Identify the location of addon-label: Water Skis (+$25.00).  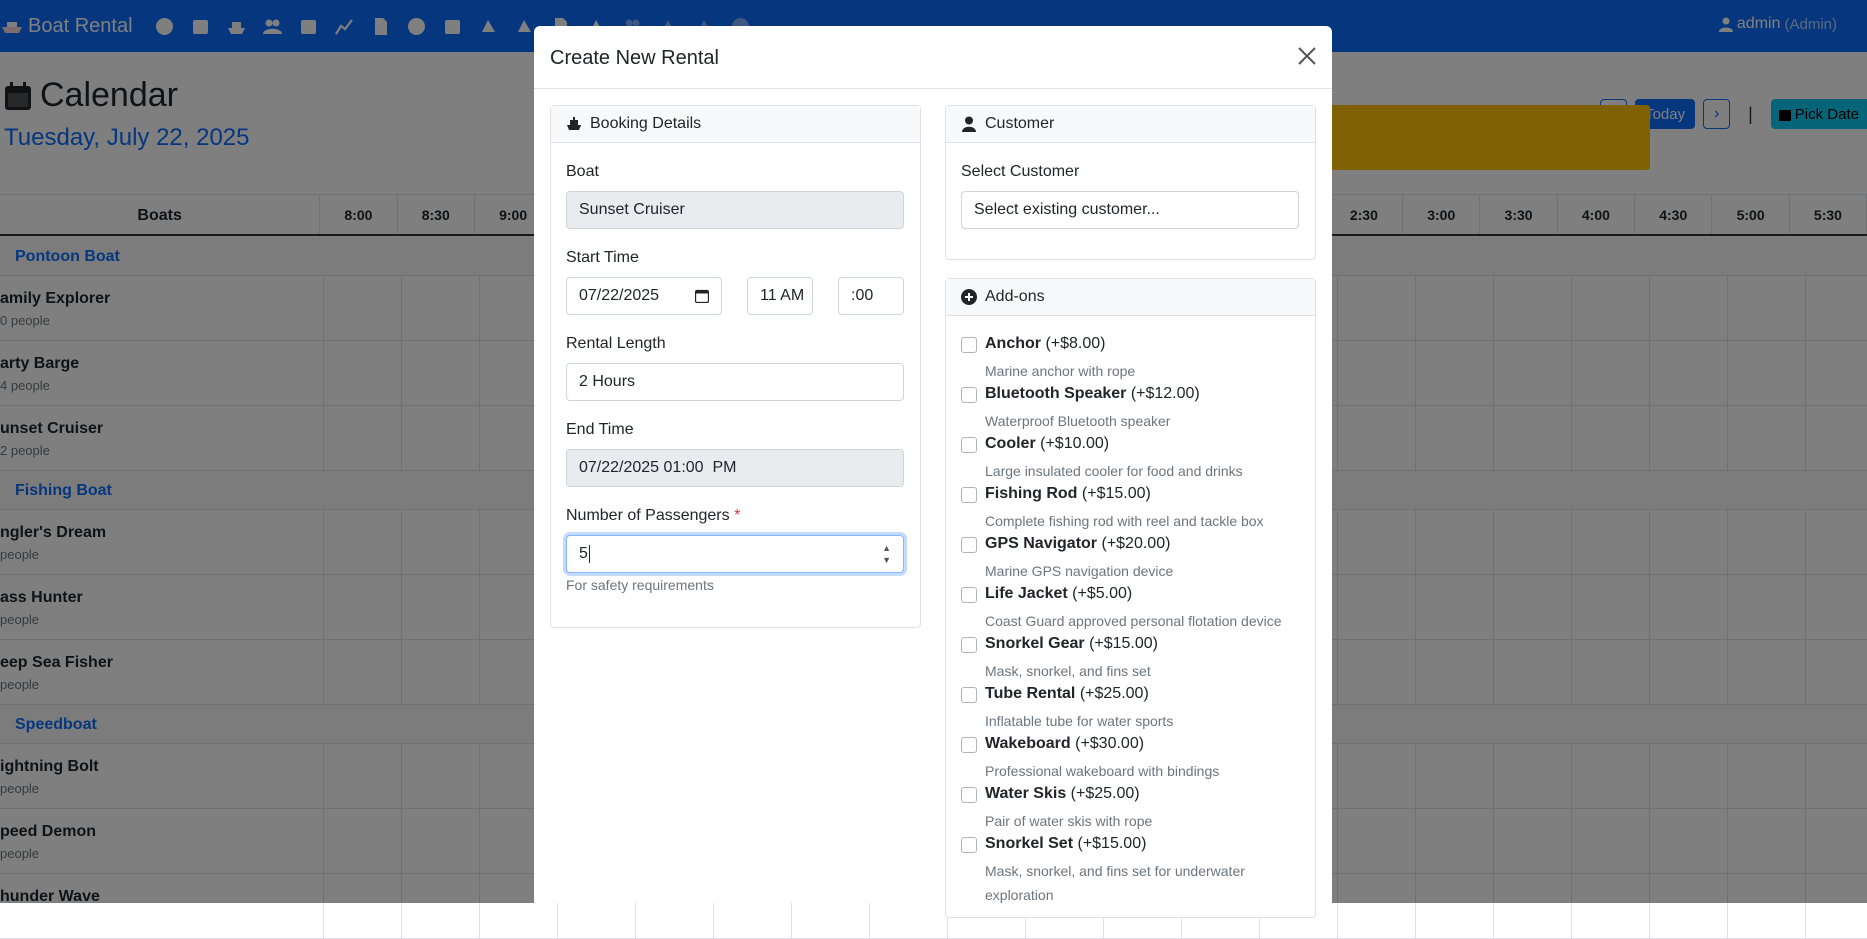
(1062, 794).